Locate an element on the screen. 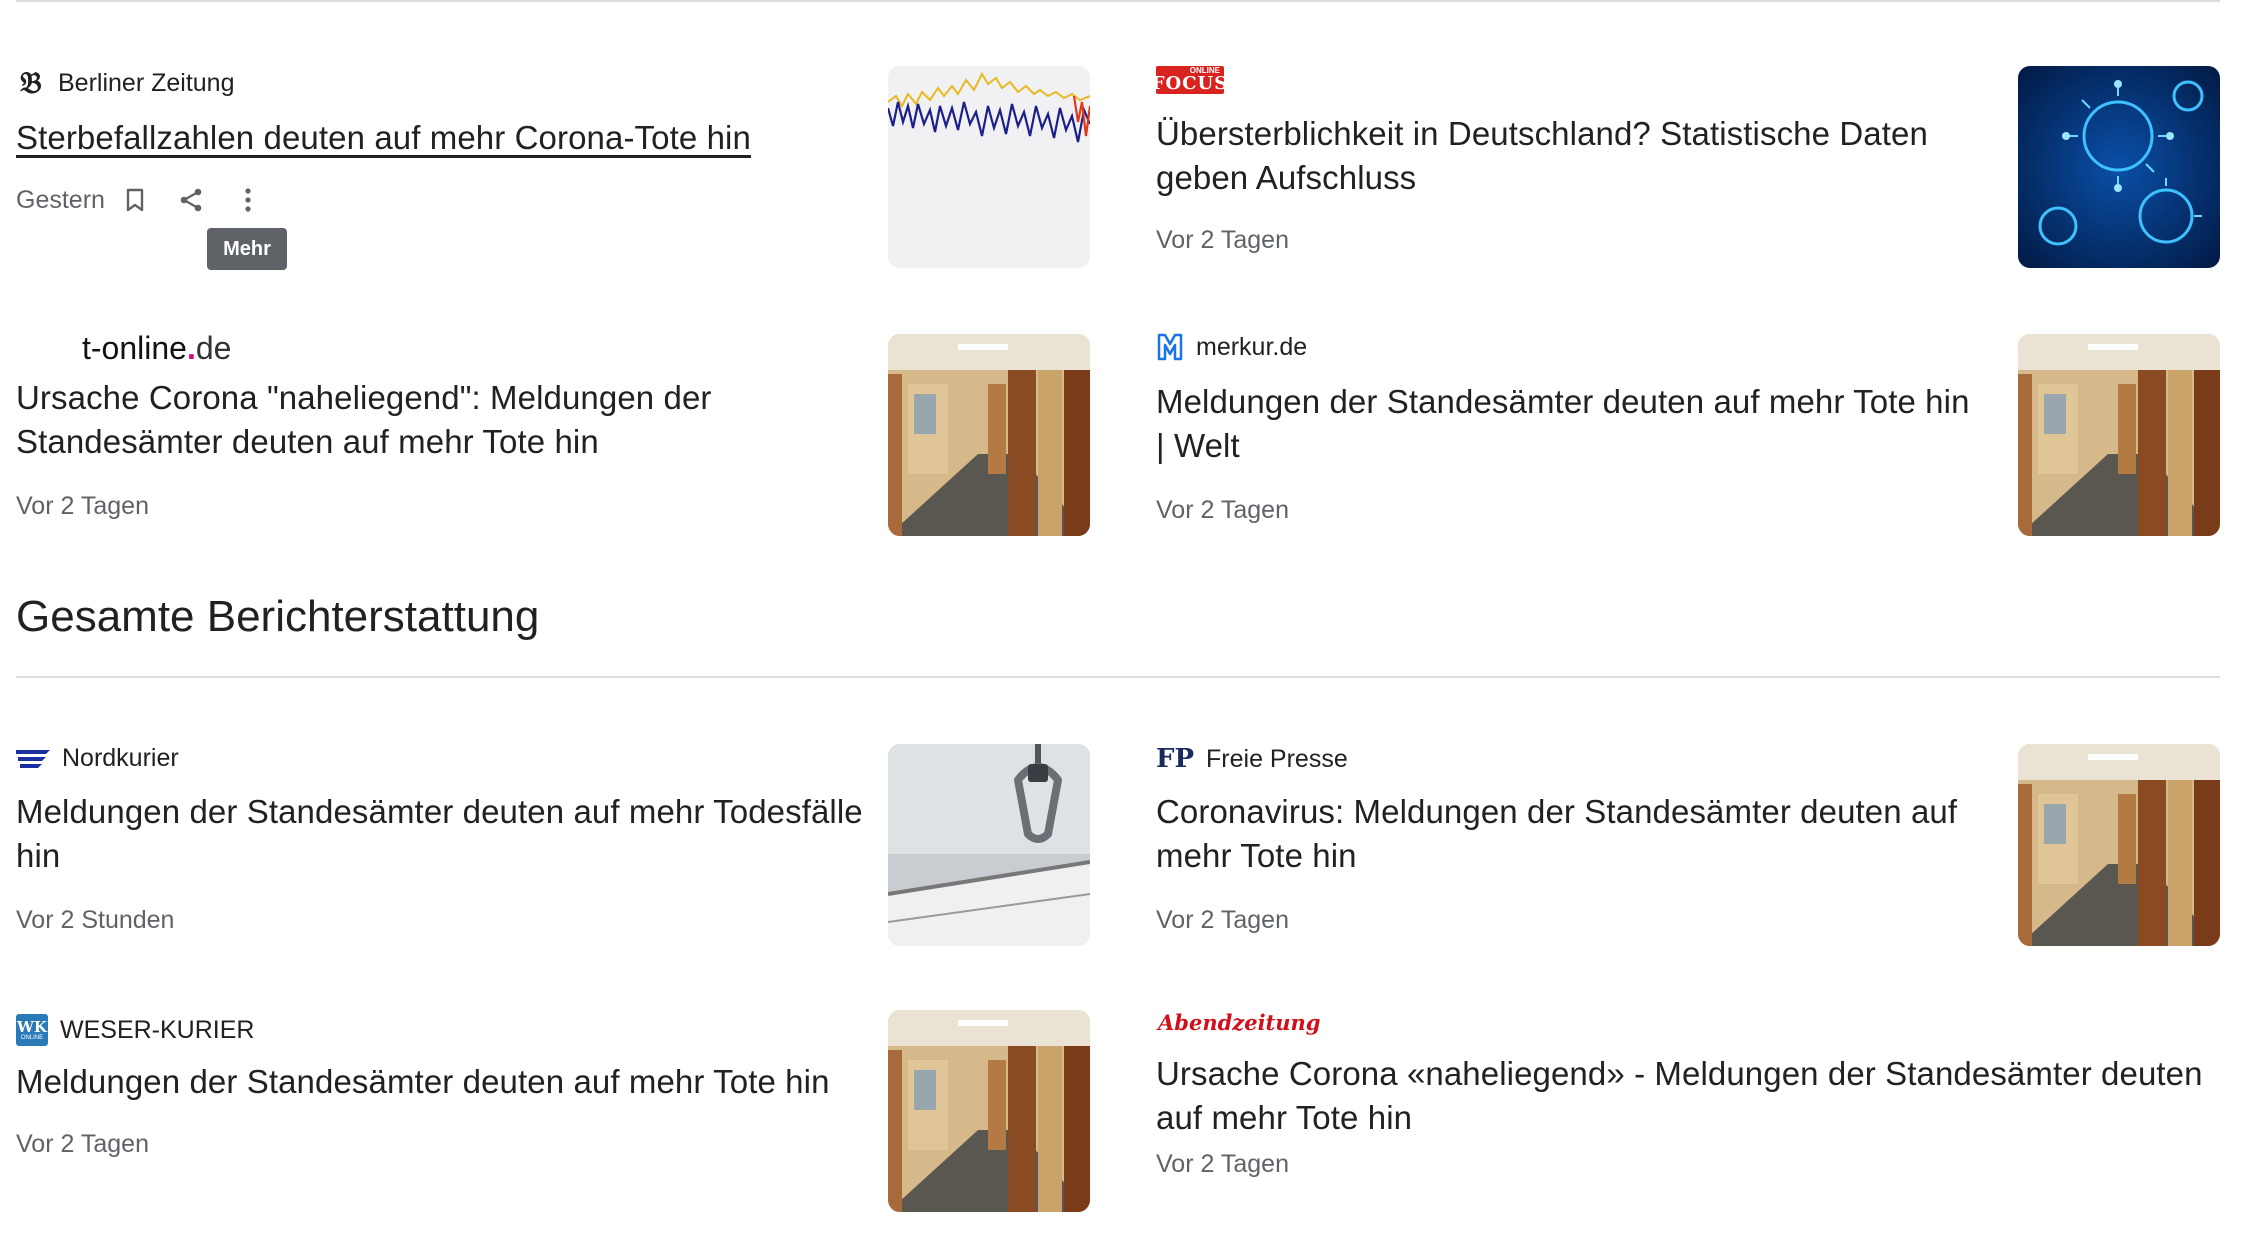 This screenshot has height=1234, width=2252. source-focus-online: ONLINE FOCUS is located at coordinates (1190, 80).